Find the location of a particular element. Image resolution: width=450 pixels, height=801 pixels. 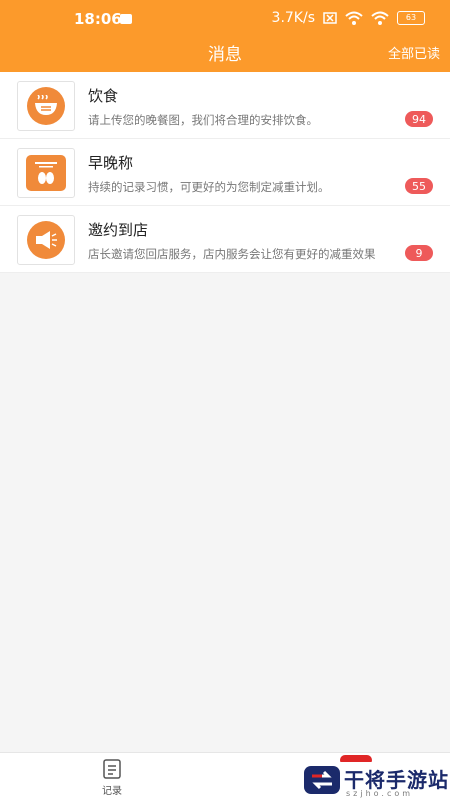

read-all-button: 全部已读 is located at coordinates (414, 52).